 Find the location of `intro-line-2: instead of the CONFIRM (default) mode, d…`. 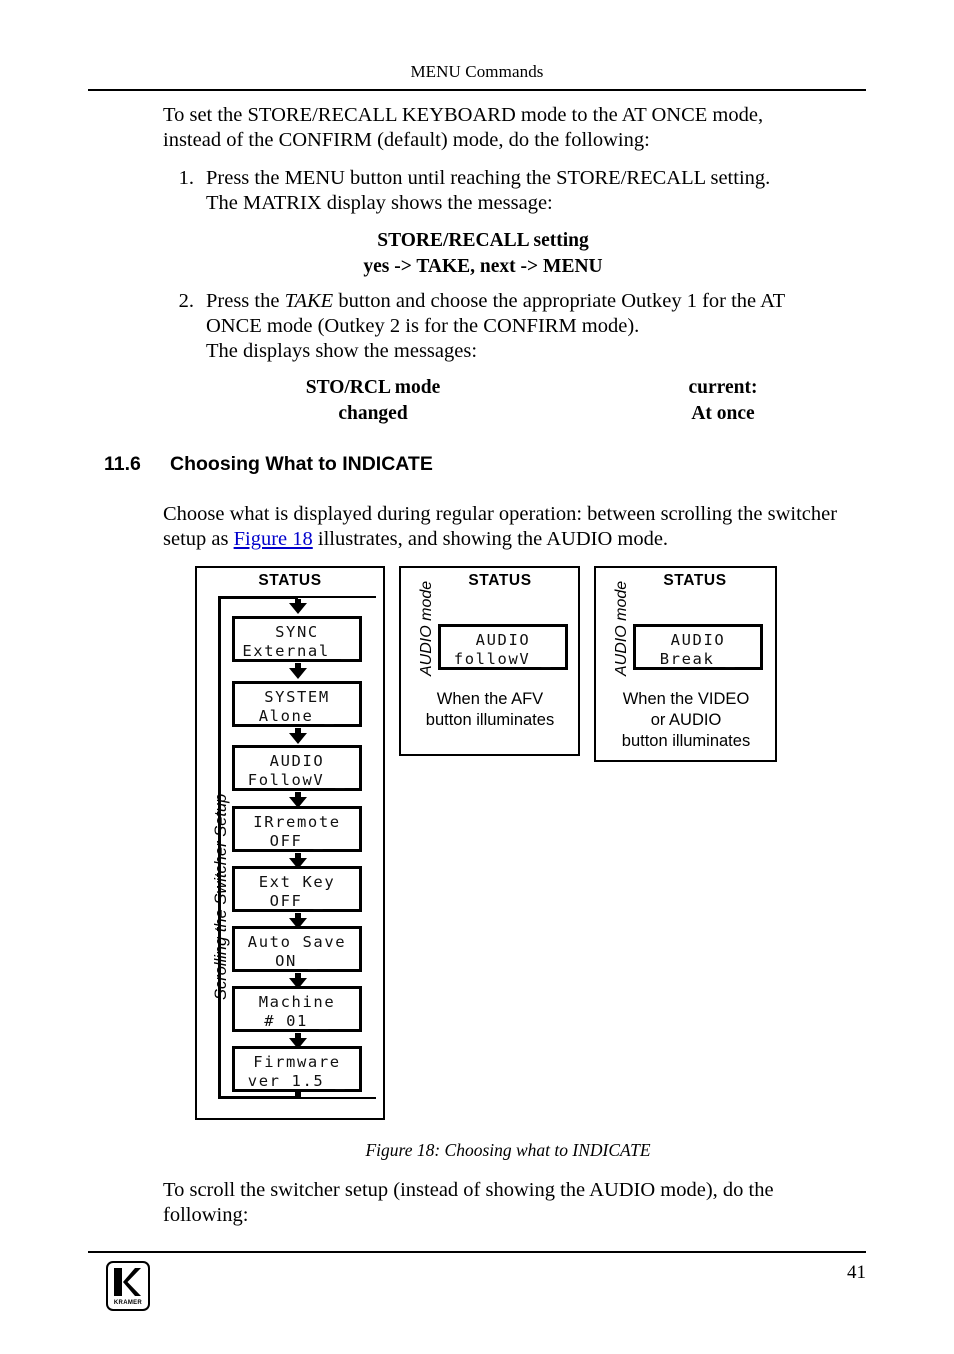

intro-line-2: instead of the CONFIRM (default) mode, d… is located at coordinates (406, 140).